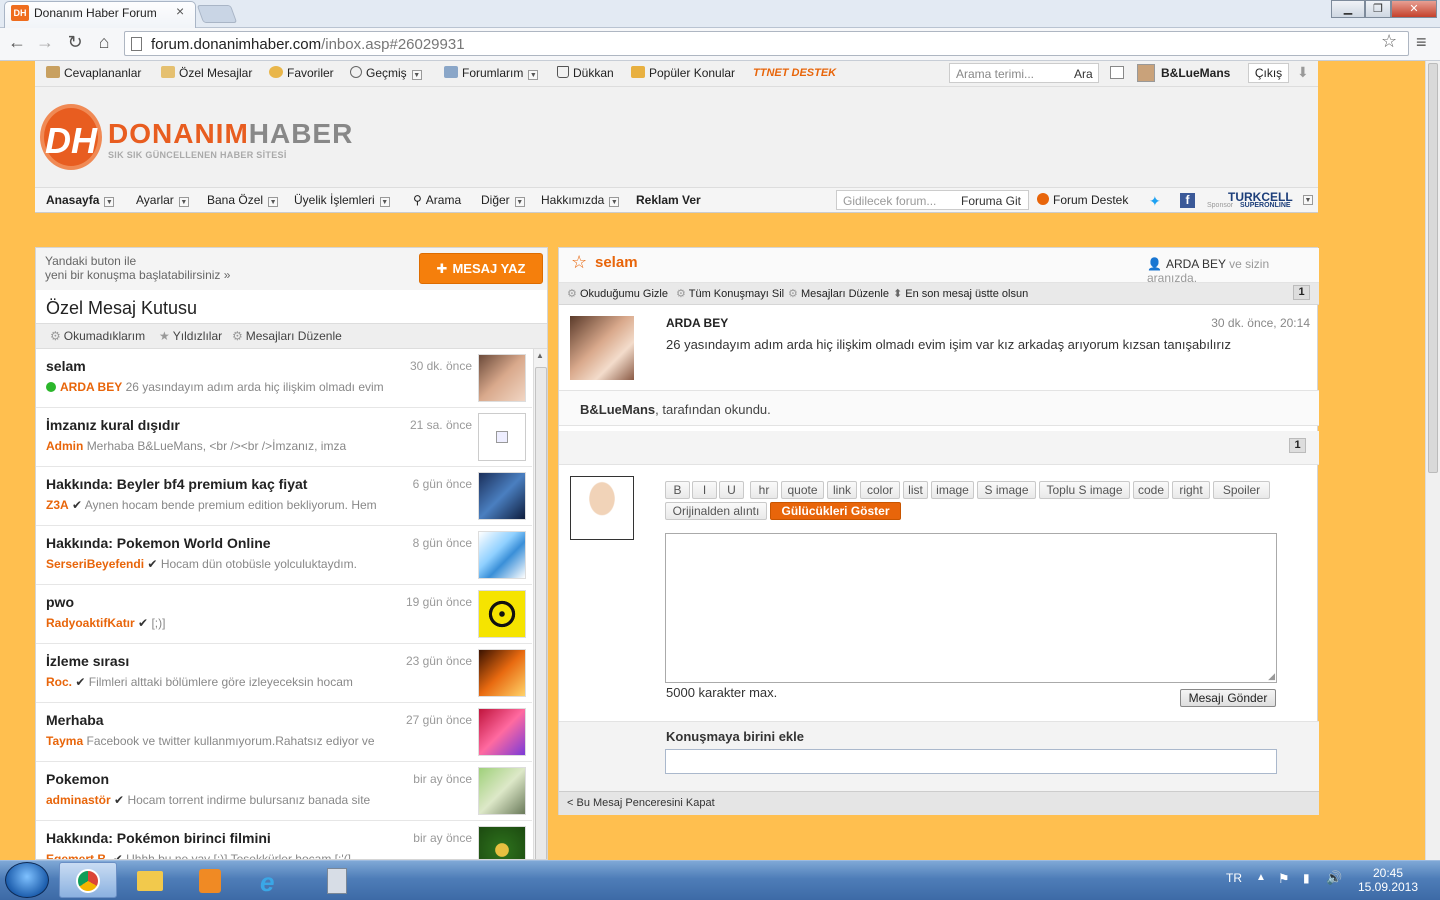 The image size is (1440, 900). I want to click on topbar-shop: Dükkan, so click(585, 73).